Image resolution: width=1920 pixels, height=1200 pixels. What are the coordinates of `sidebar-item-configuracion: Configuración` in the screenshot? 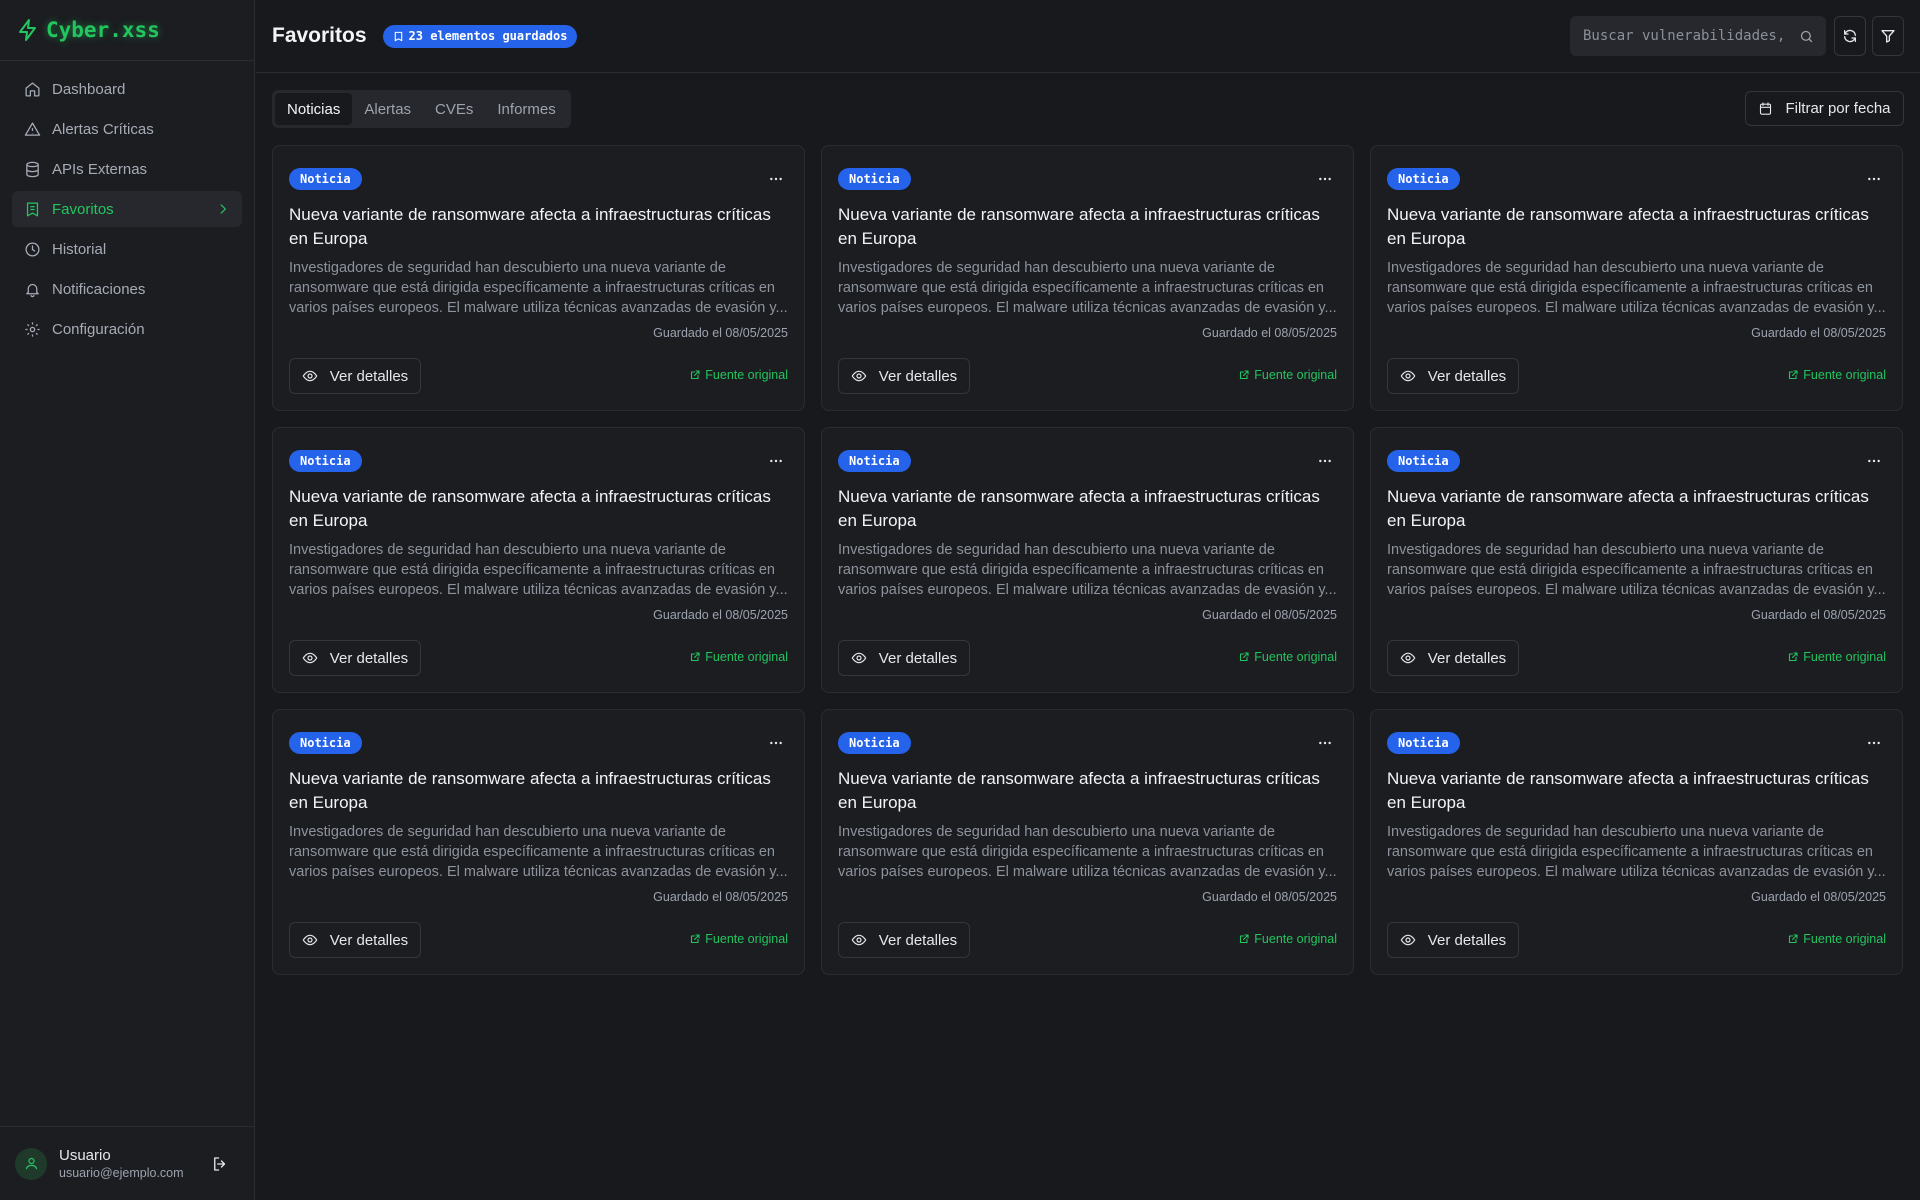 It's located at (127, 329).